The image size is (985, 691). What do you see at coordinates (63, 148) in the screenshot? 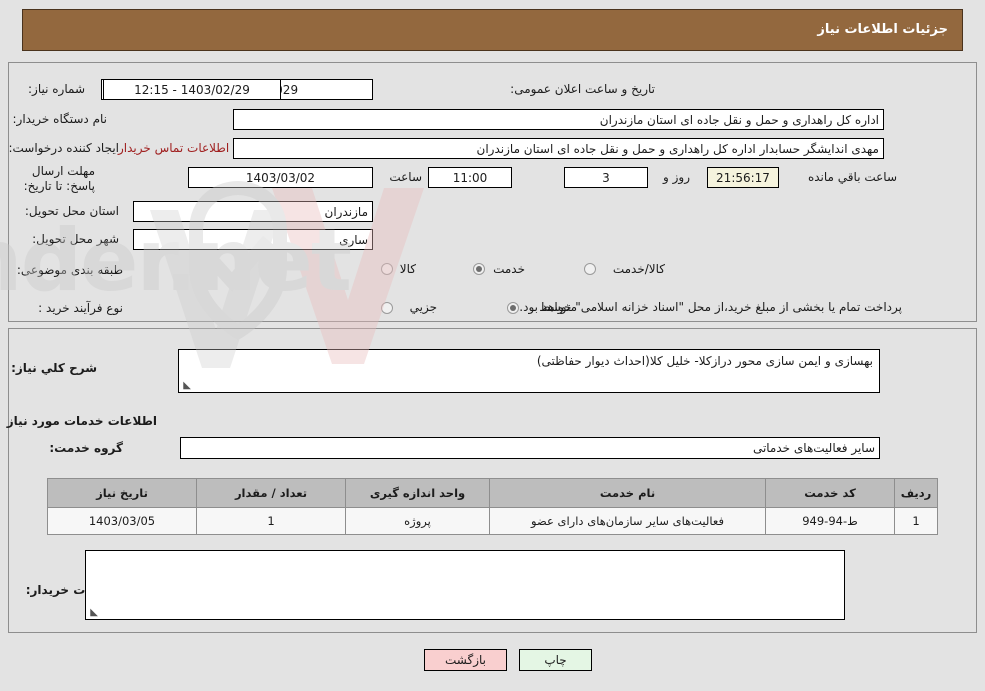
I see `requester-label: ایجاد کننده درخواست:` at bounding box center [63, 148].